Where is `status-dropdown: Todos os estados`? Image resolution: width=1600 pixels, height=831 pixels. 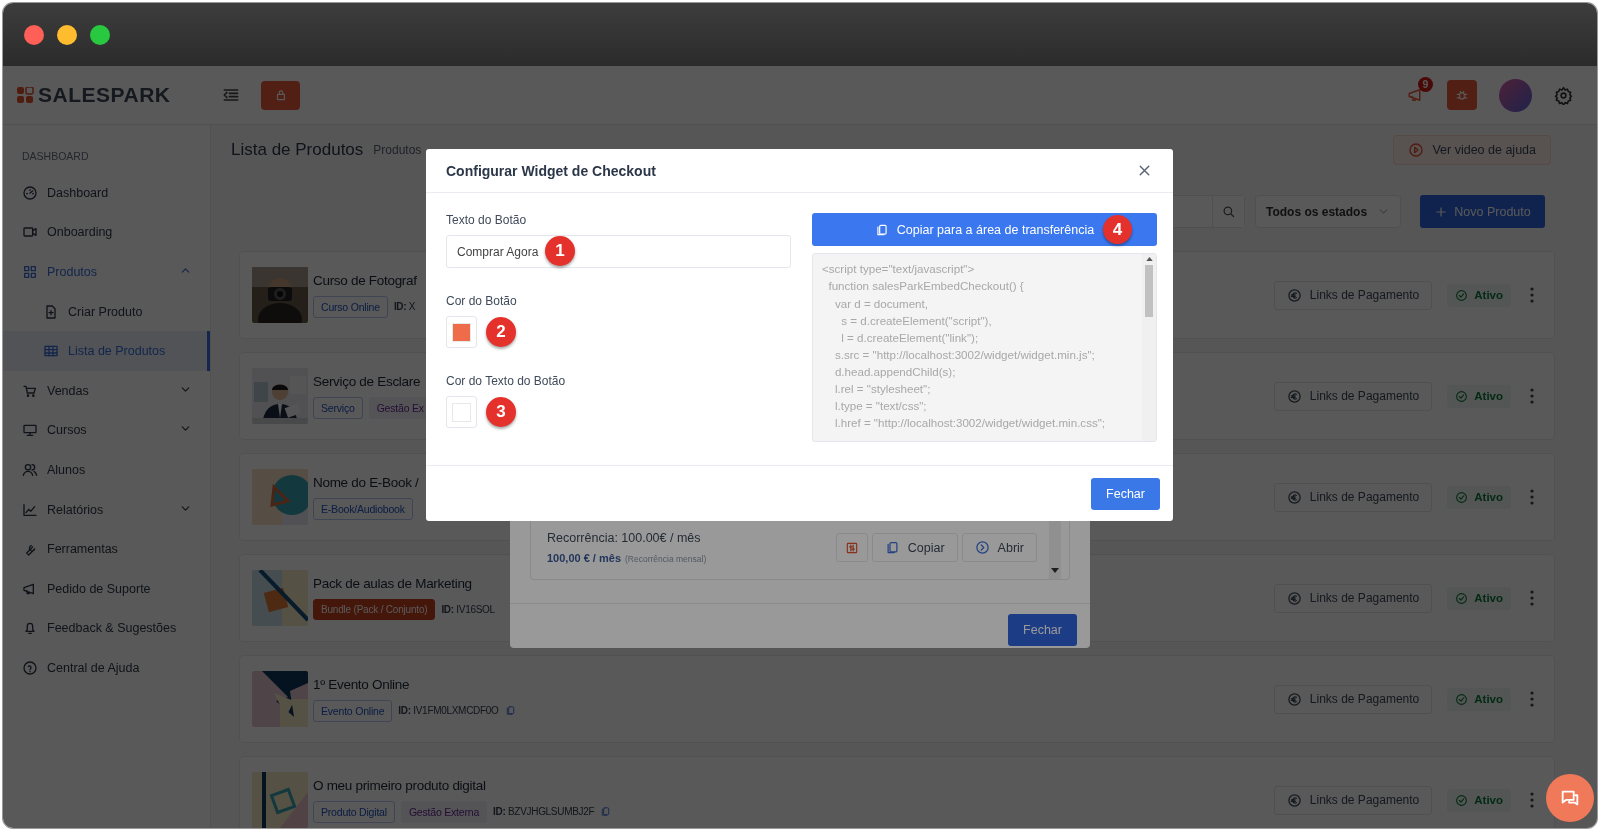 status-dropdown: Todos os estados is located at coordinates (1328, 211).